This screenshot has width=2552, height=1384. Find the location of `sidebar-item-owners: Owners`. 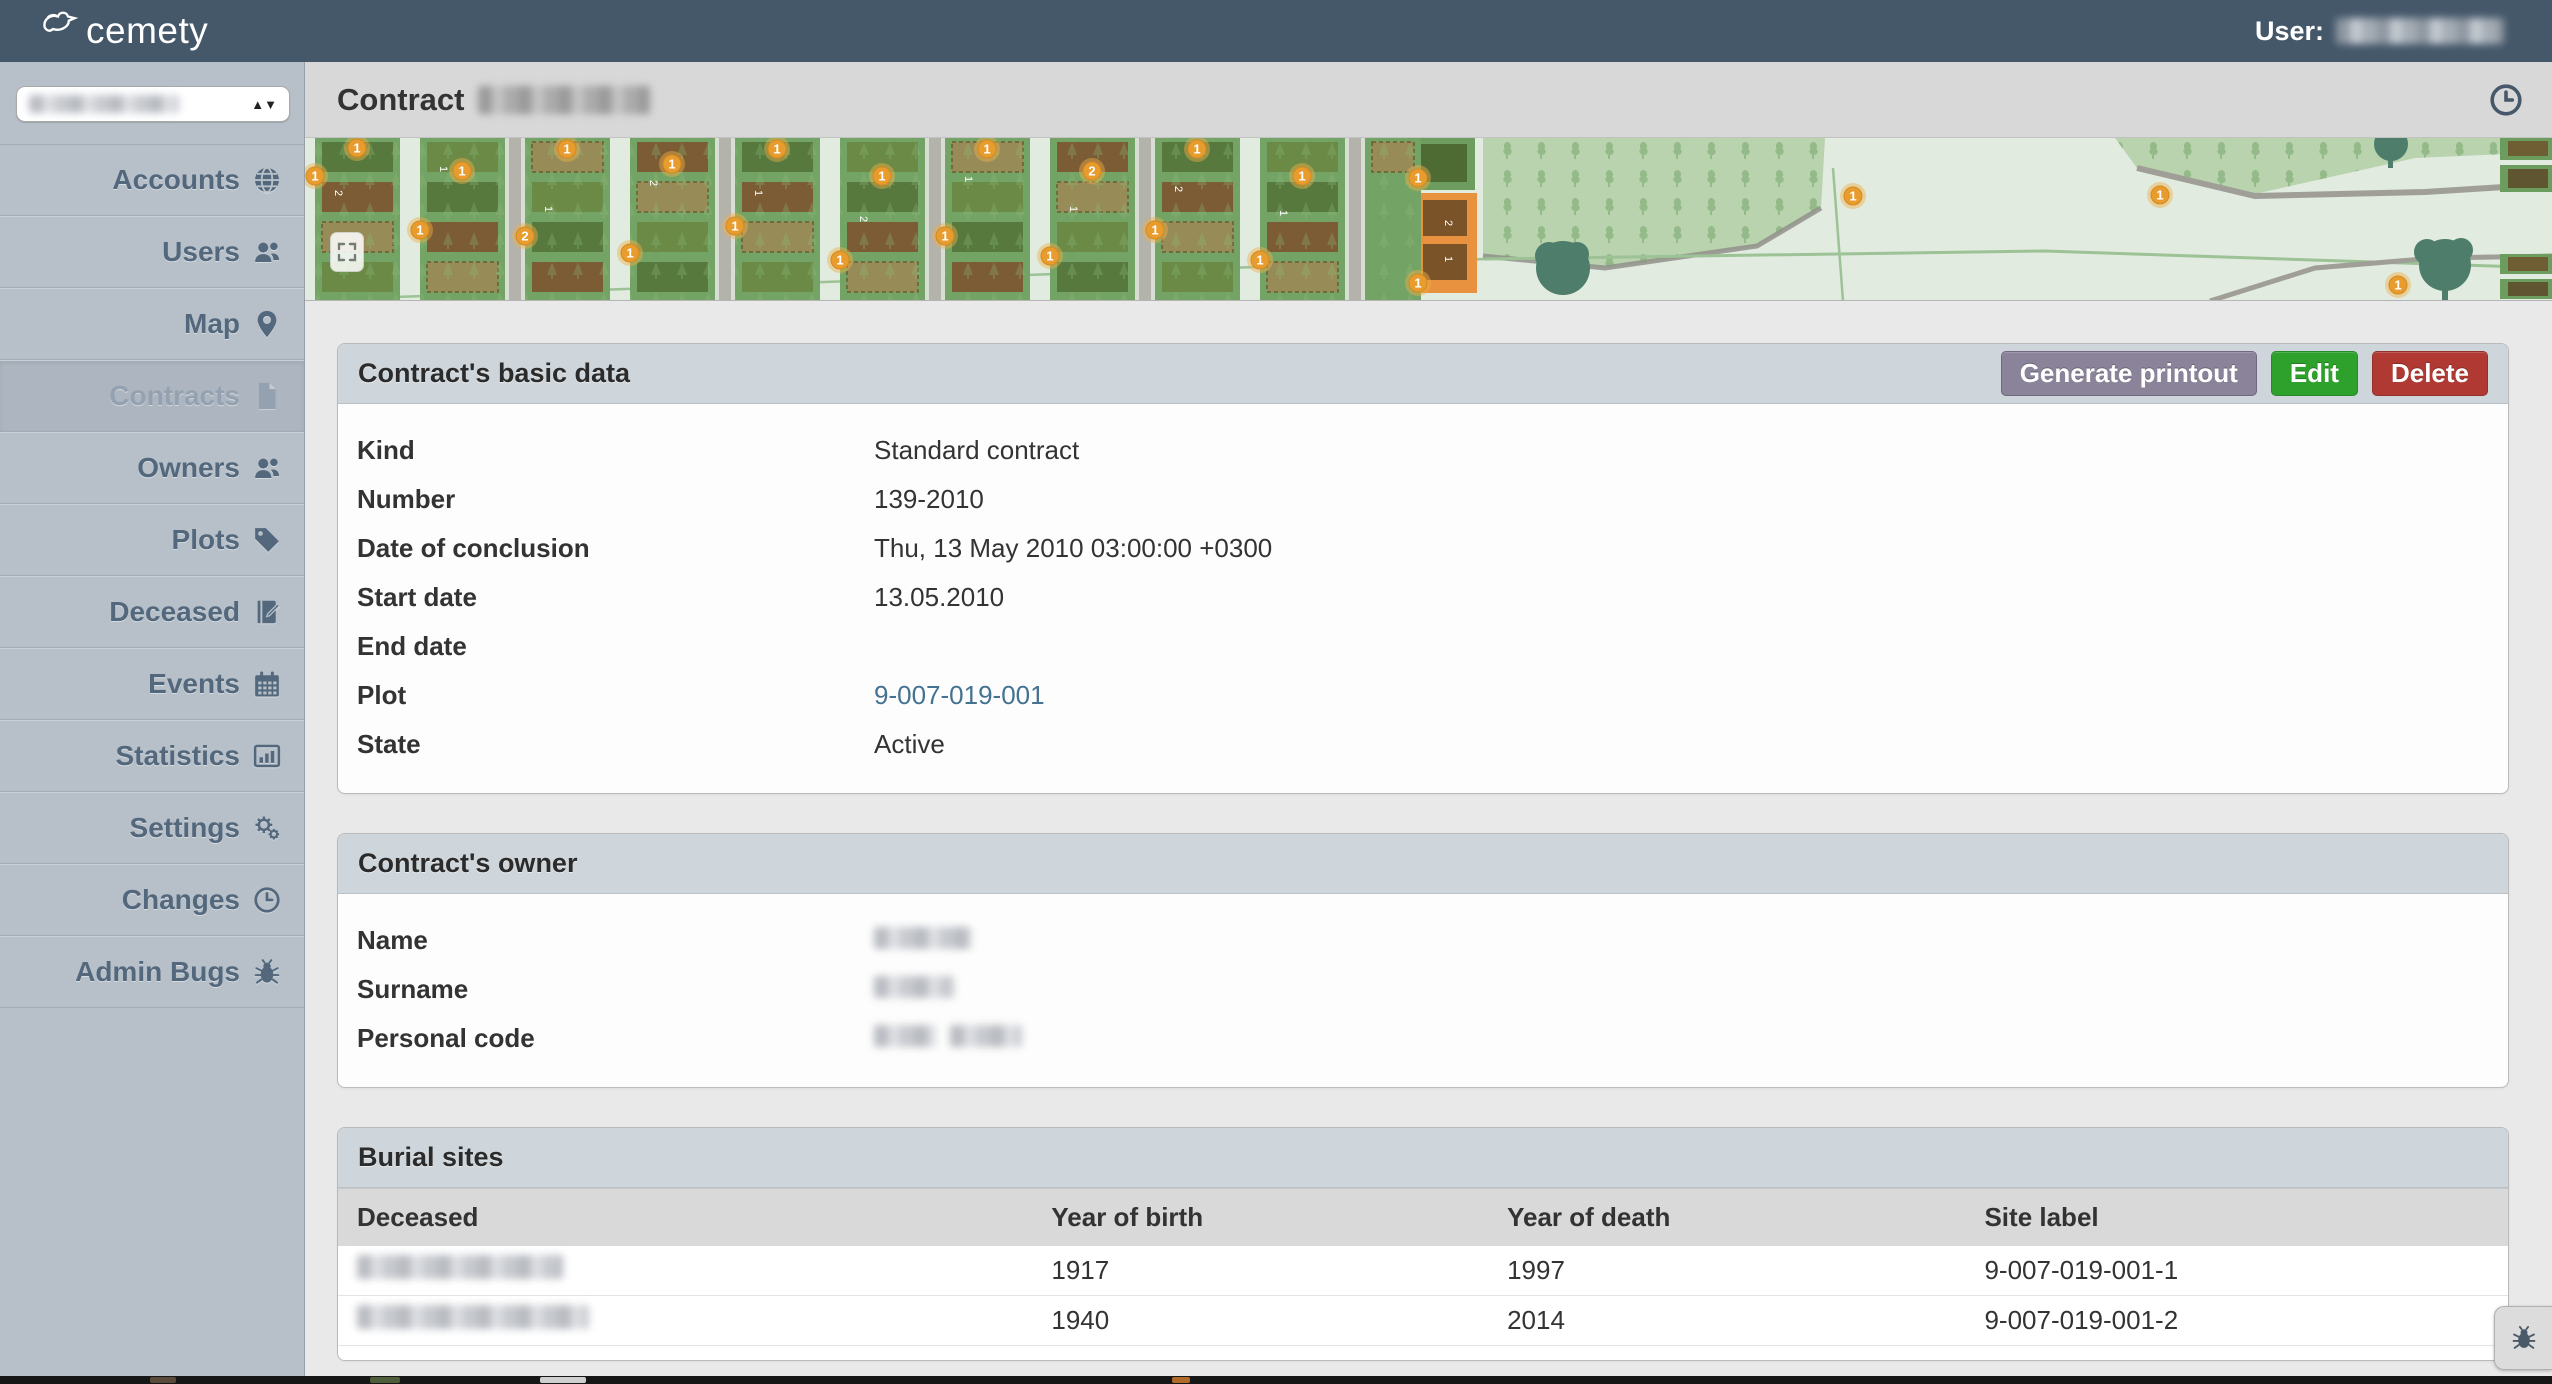

sidebar-item-owners: Owners is located at coordinates (152, 468).